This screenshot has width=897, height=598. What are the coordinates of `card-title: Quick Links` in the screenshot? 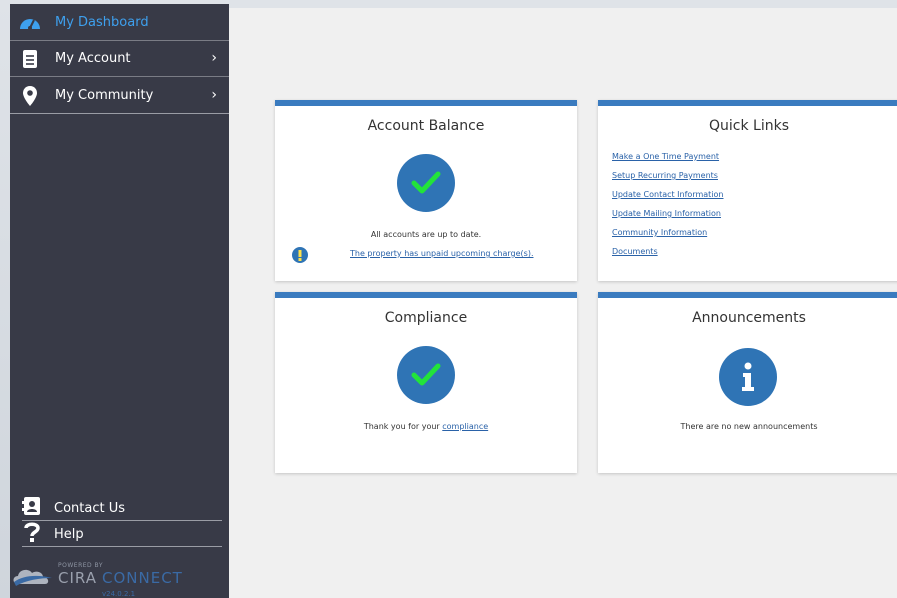 It's located at (748, 126).